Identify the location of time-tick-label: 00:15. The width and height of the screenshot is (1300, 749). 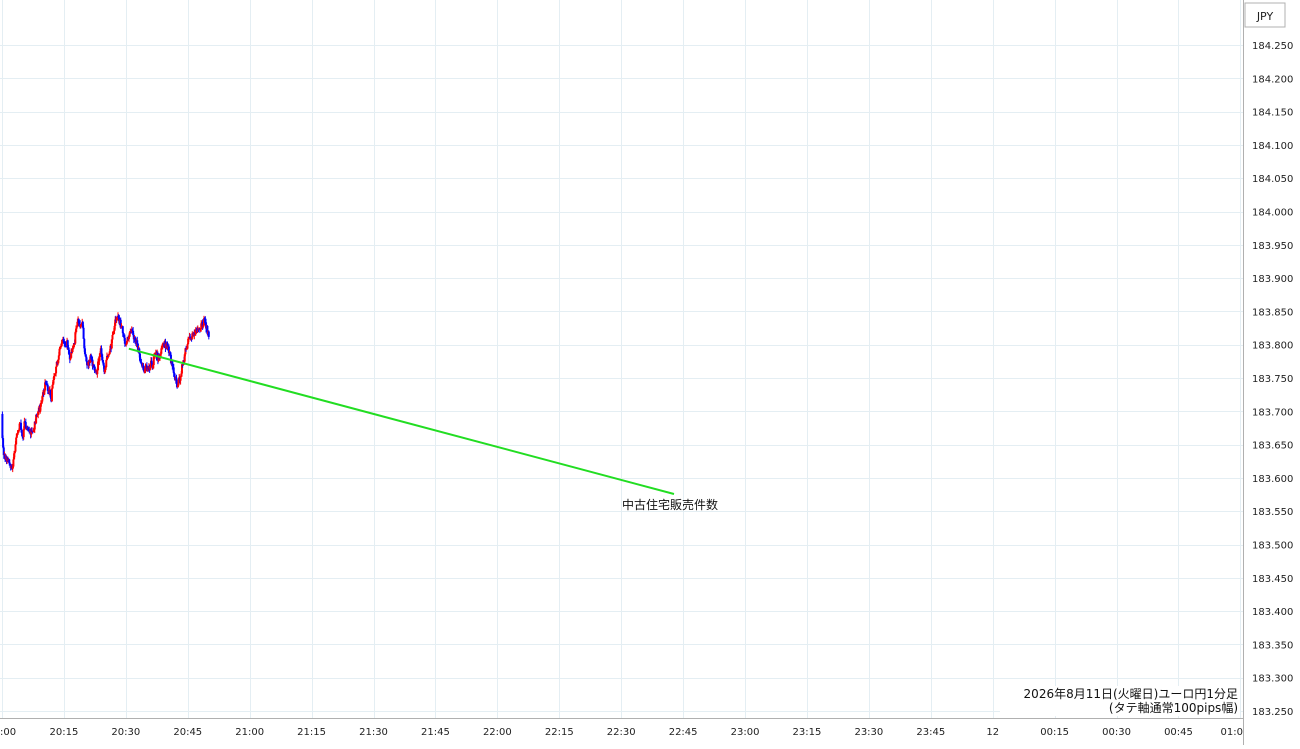
(1054, 732).